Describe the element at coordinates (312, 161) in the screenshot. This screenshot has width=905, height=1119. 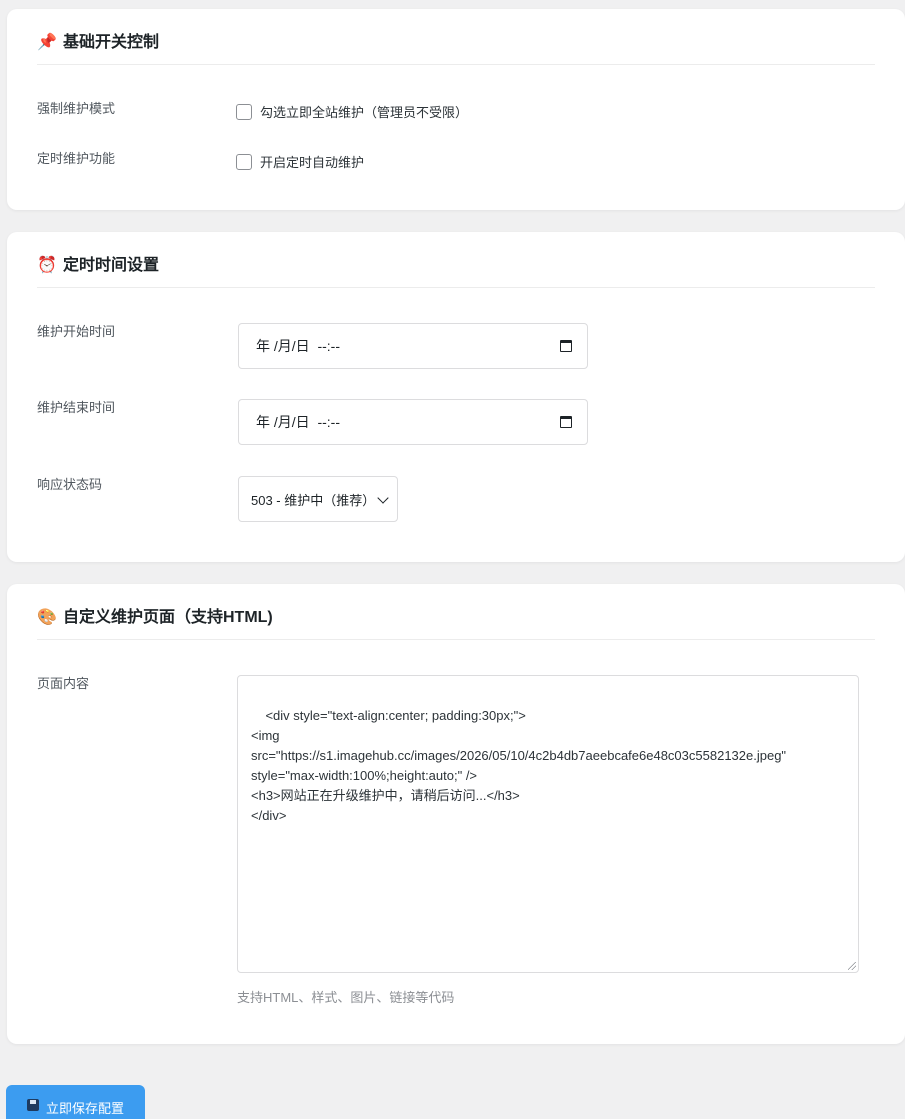
I see `scheduled-maintenance-checkbox-label: 开启定时自动维护` at that location.